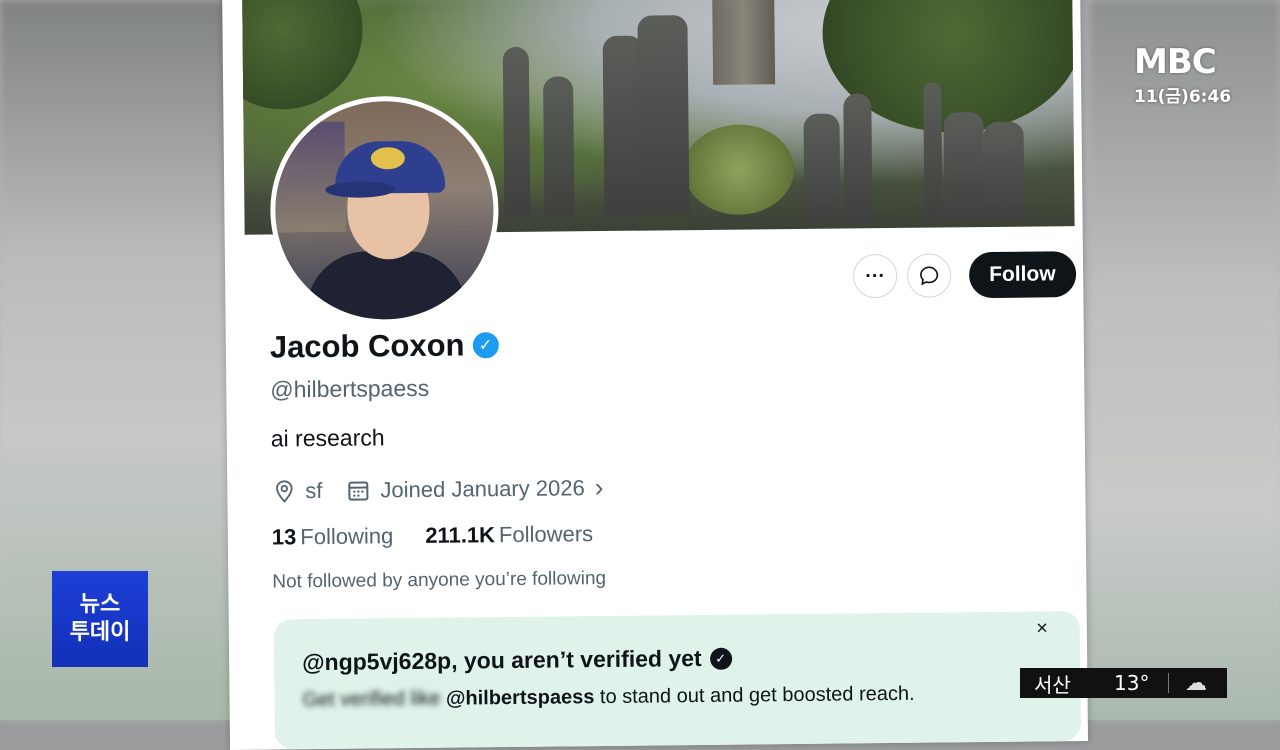 The height and width of the screenshot is (750, 1280). I want to click on verification-sub-rest: to stand out and get boosted reach., so click(757, 695).